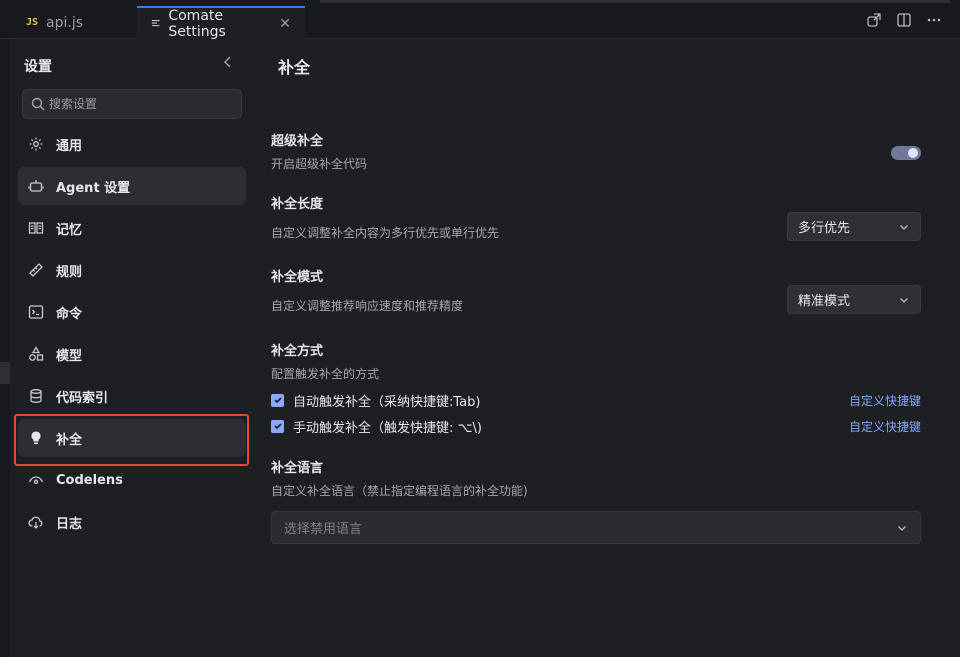 The height and width of the screenshot is (657, 960). What do you see at coordinates (596, 290) in the screenshot?
I see `mode-section: 补全模式 自定义调整推荐响应速度和推荐精度 精准模式` at bounding box center [596, 290].